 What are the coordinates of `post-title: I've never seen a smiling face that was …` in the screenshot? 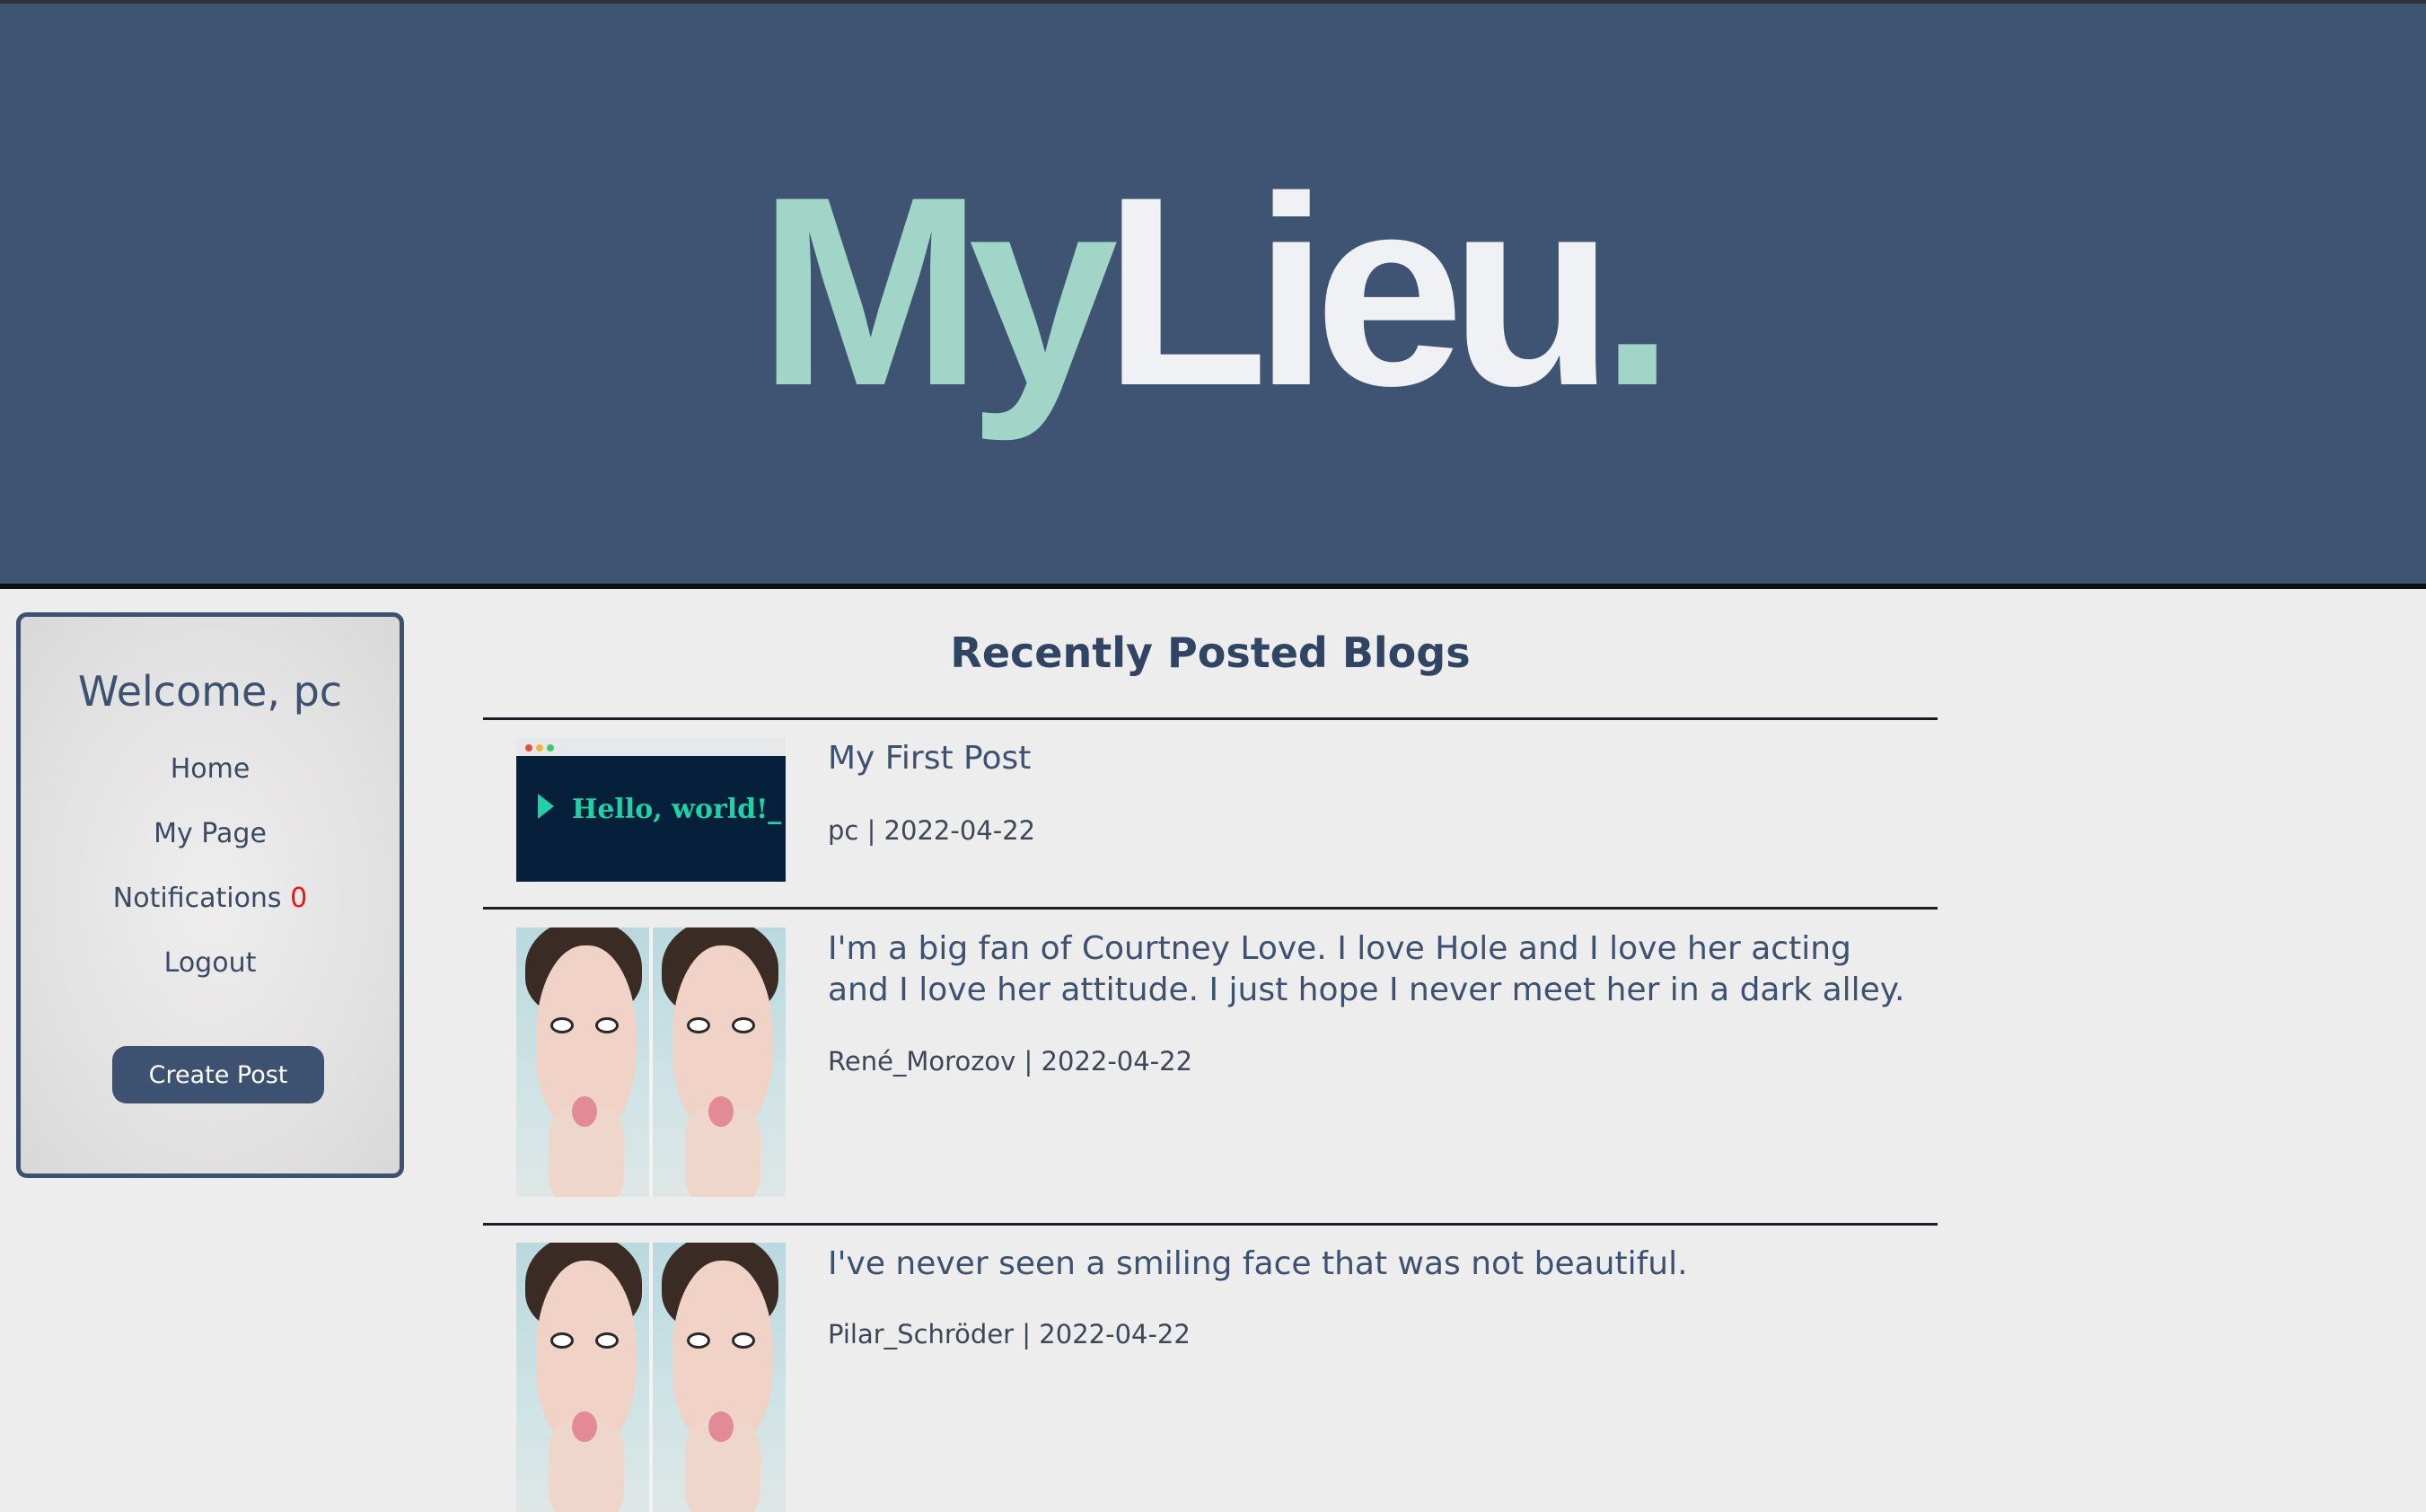 It's located at (1366, 1264).